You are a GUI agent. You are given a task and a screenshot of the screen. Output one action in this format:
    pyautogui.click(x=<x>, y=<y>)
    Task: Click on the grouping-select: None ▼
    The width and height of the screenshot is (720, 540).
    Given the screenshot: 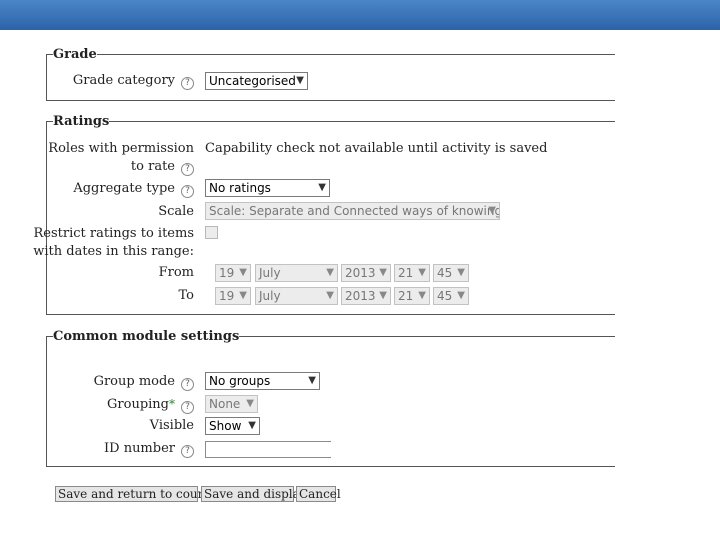 What is the action you would take?
    pyautogui.click(x=231, y=404)
    